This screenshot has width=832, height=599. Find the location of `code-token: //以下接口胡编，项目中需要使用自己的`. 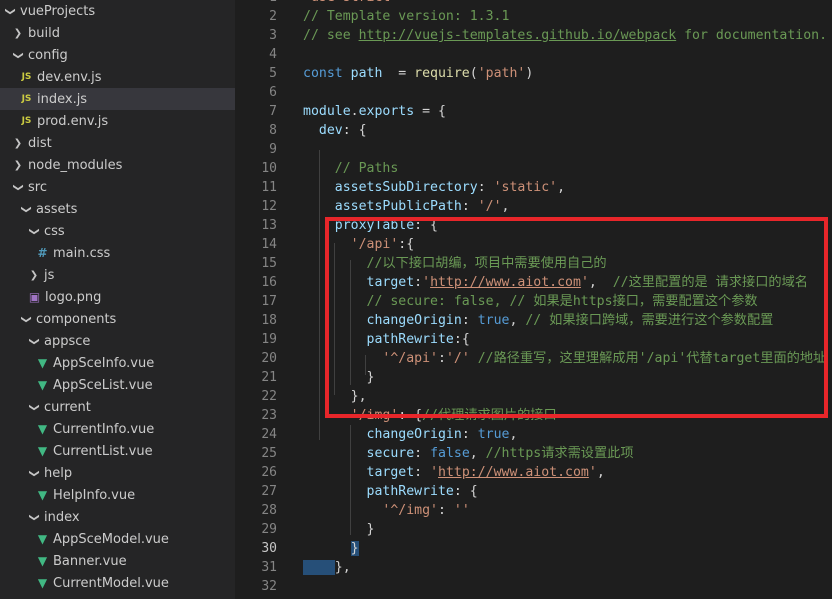

code-token: //以下接口胡编，项目中需要使用自己的 is located at coordinates (486, 263).